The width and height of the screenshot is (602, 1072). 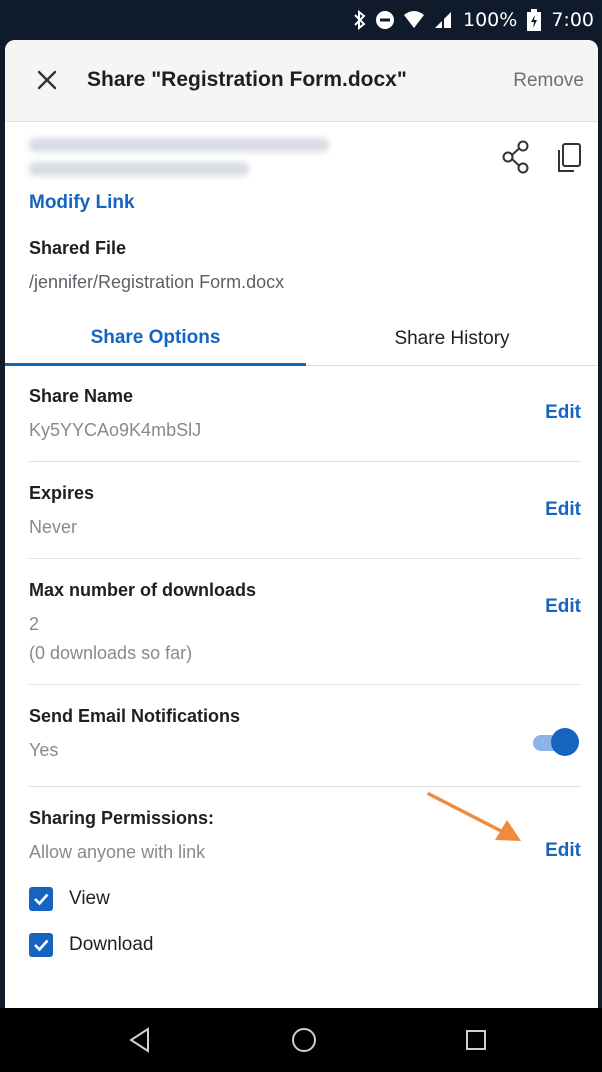 What do you see at coordinates (53, 527) in the screenshot?
I see `expires-value: Never` at bounding box center [53, 527].